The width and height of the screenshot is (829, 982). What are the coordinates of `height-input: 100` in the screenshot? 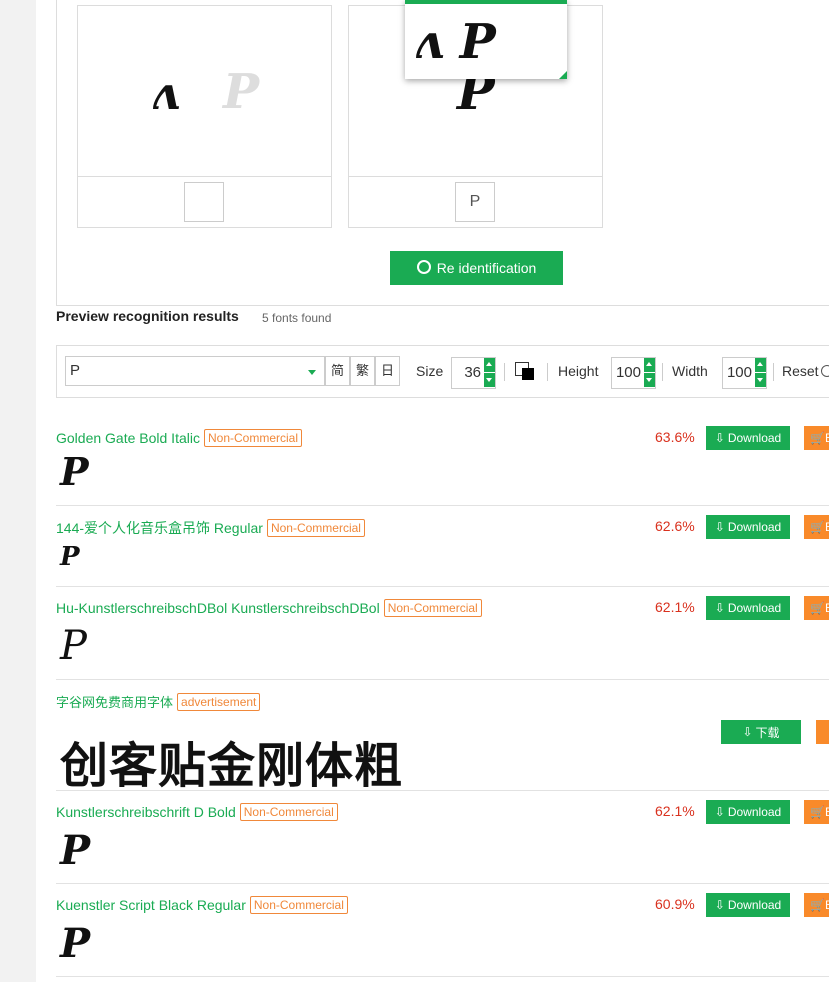 It's located at (633, 373).